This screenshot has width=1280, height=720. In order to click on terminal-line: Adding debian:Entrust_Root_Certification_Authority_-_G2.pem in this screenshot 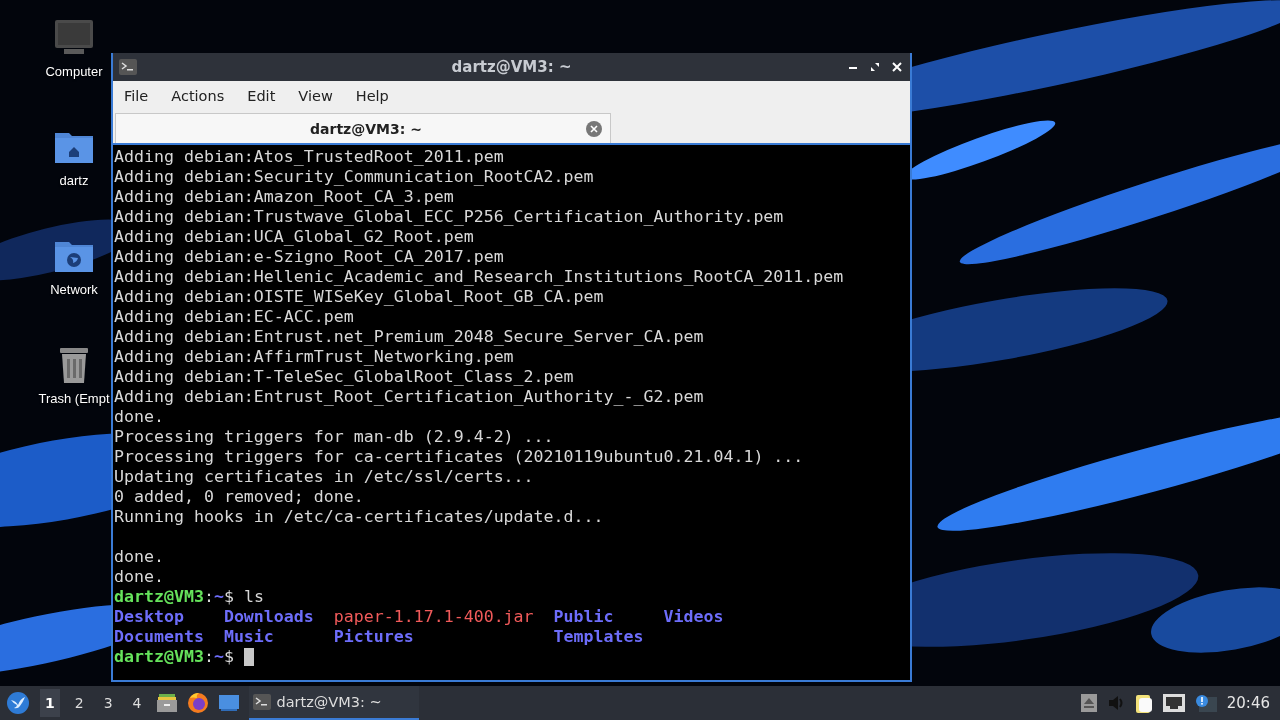, I will do `click(409, 397)`.